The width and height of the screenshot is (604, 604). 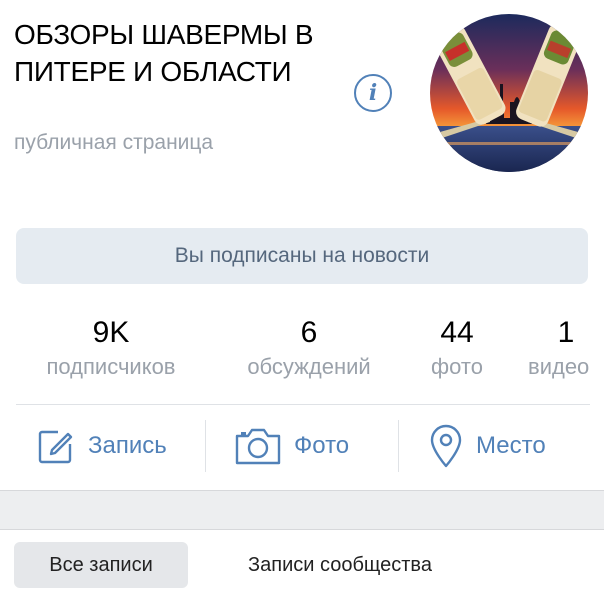 I want to click on subscription-status-button: Вы подписаны на новости, so click(x=302, y=256).